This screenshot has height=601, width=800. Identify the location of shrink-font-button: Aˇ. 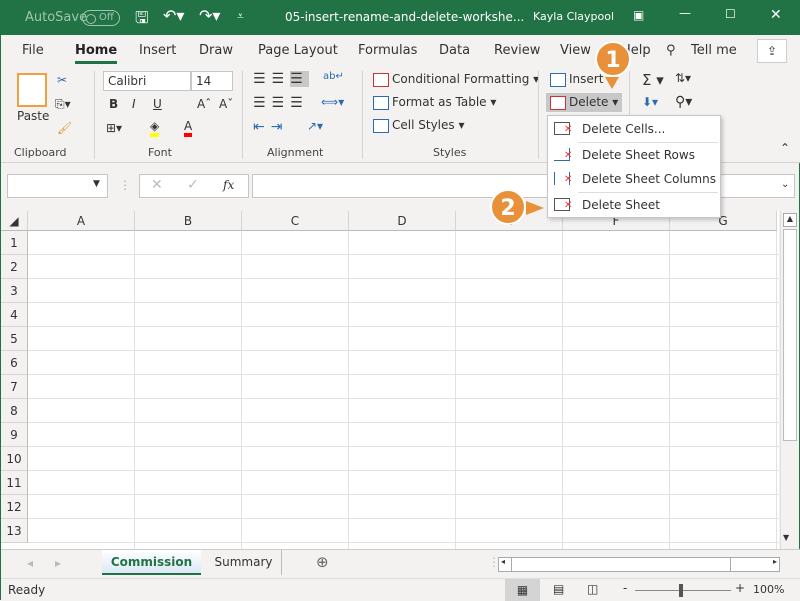
(226, 104).